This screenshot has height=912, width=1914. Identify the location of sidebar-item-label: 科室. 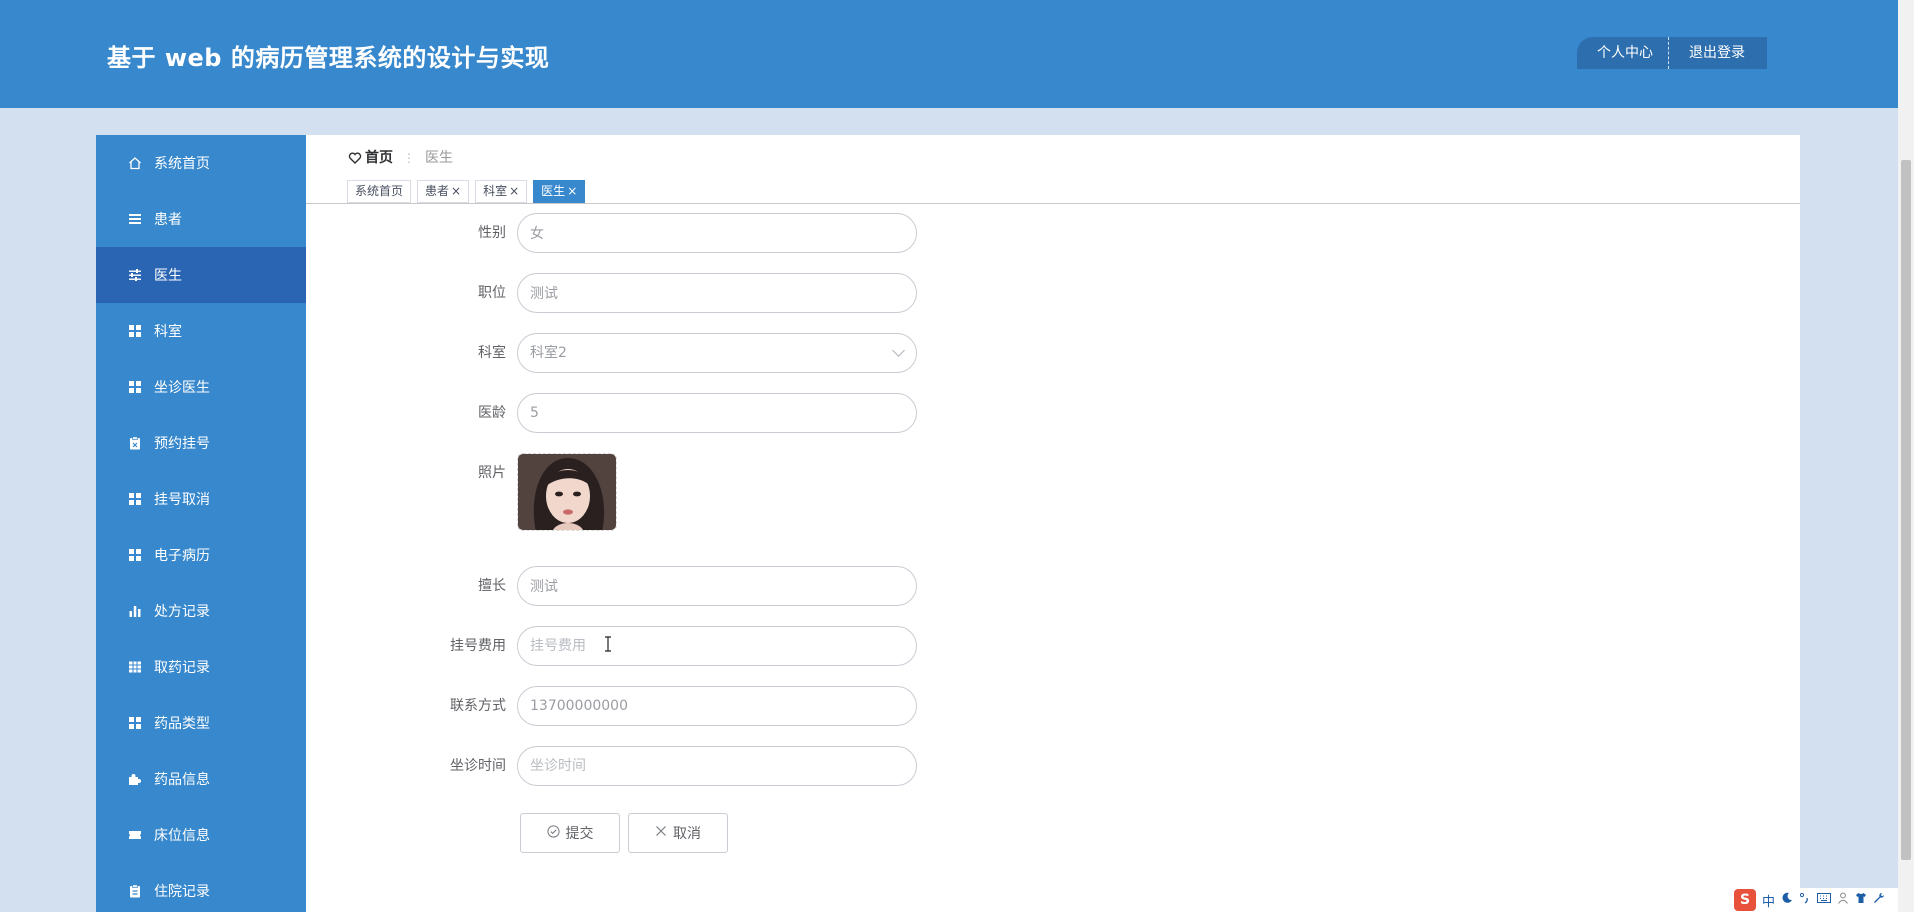
(168, 332).